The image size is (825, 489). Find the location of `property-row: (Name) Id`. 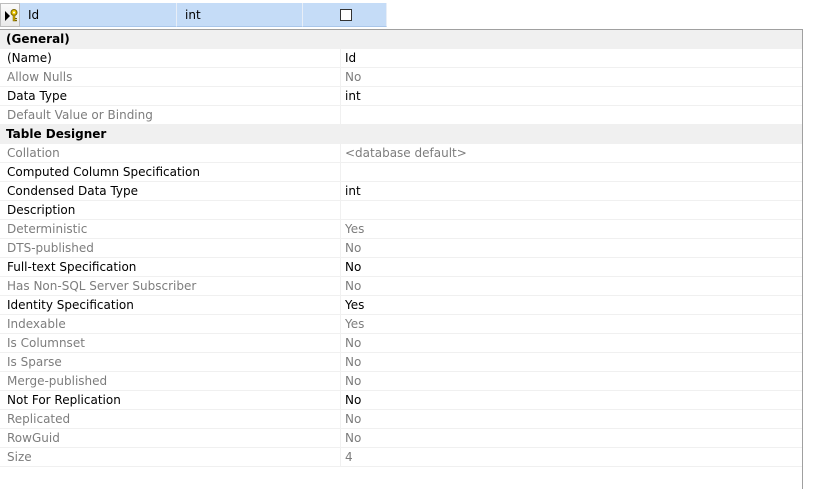

property-row: (Name) Id is located at coordinates (401, 58).